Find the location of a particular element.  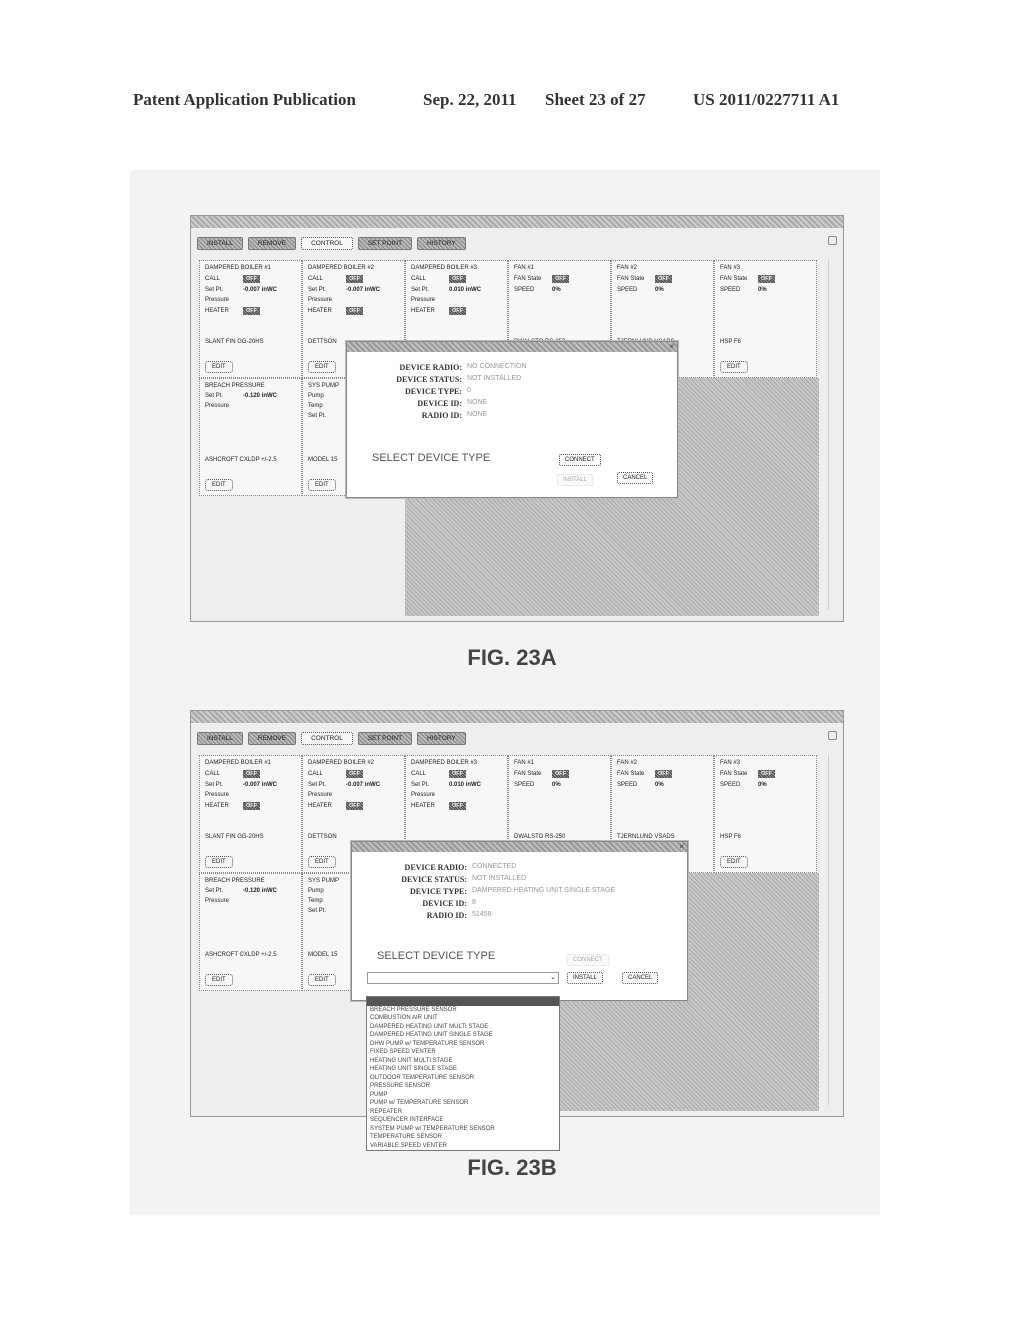

device-row: Set Pt. -0.007 inWC is located at coordinates (250, 785).